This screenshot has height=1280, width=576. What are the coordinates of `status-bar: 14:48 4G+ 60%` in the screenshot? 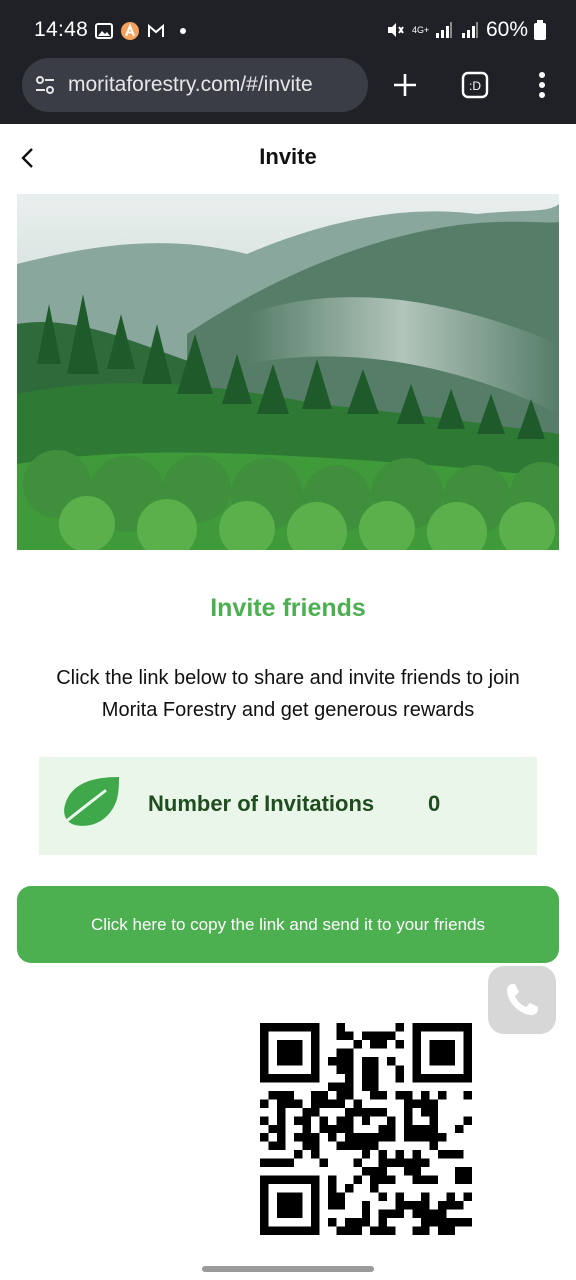 It's located at (288, 29).